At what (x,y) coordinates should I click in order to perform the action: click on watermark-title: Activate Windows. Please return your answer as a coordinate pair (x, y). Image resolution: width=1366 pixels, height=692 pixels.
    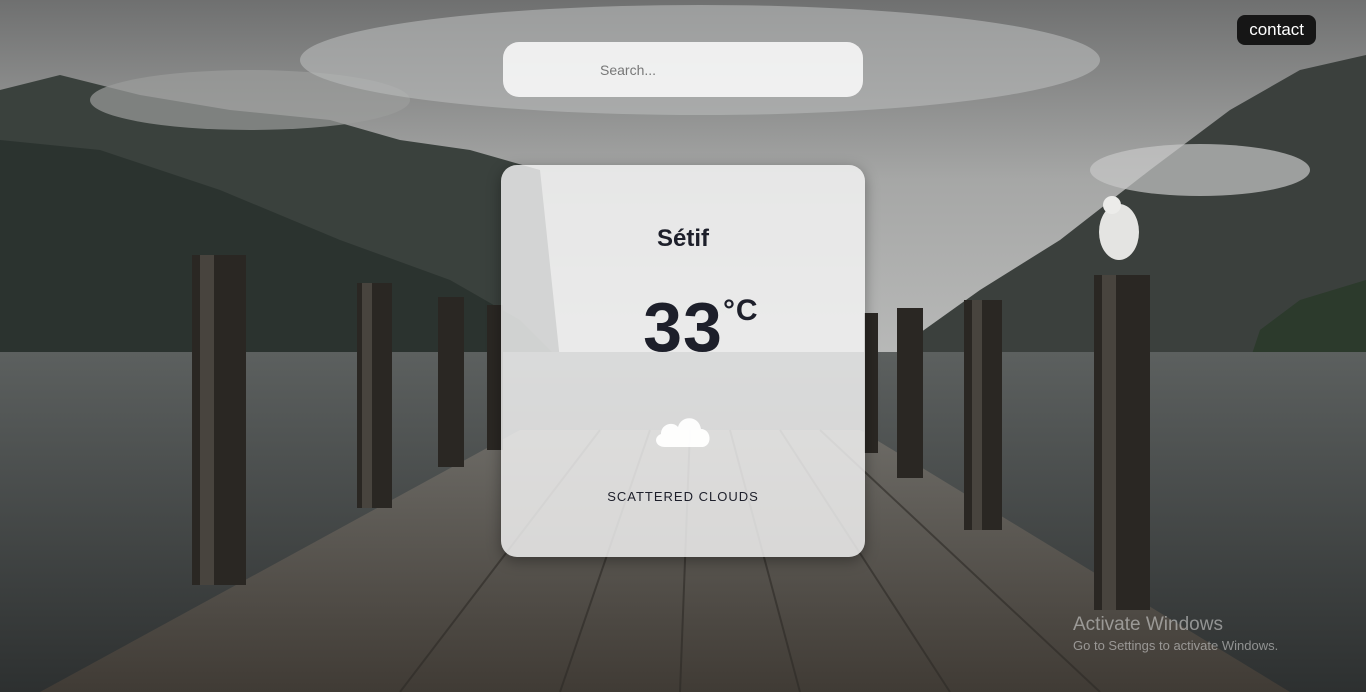
    Looking at the image, I should click on (1148, 624).